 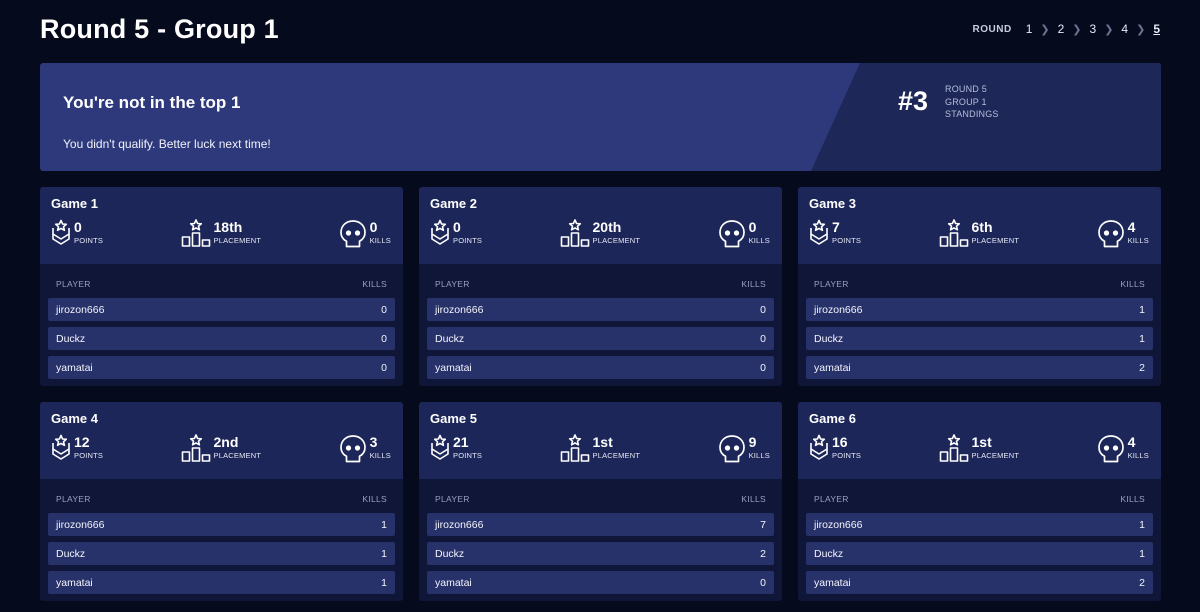 I want to click on placement-stat: 2nd PLACEMENT, so click(x=221, y=448).